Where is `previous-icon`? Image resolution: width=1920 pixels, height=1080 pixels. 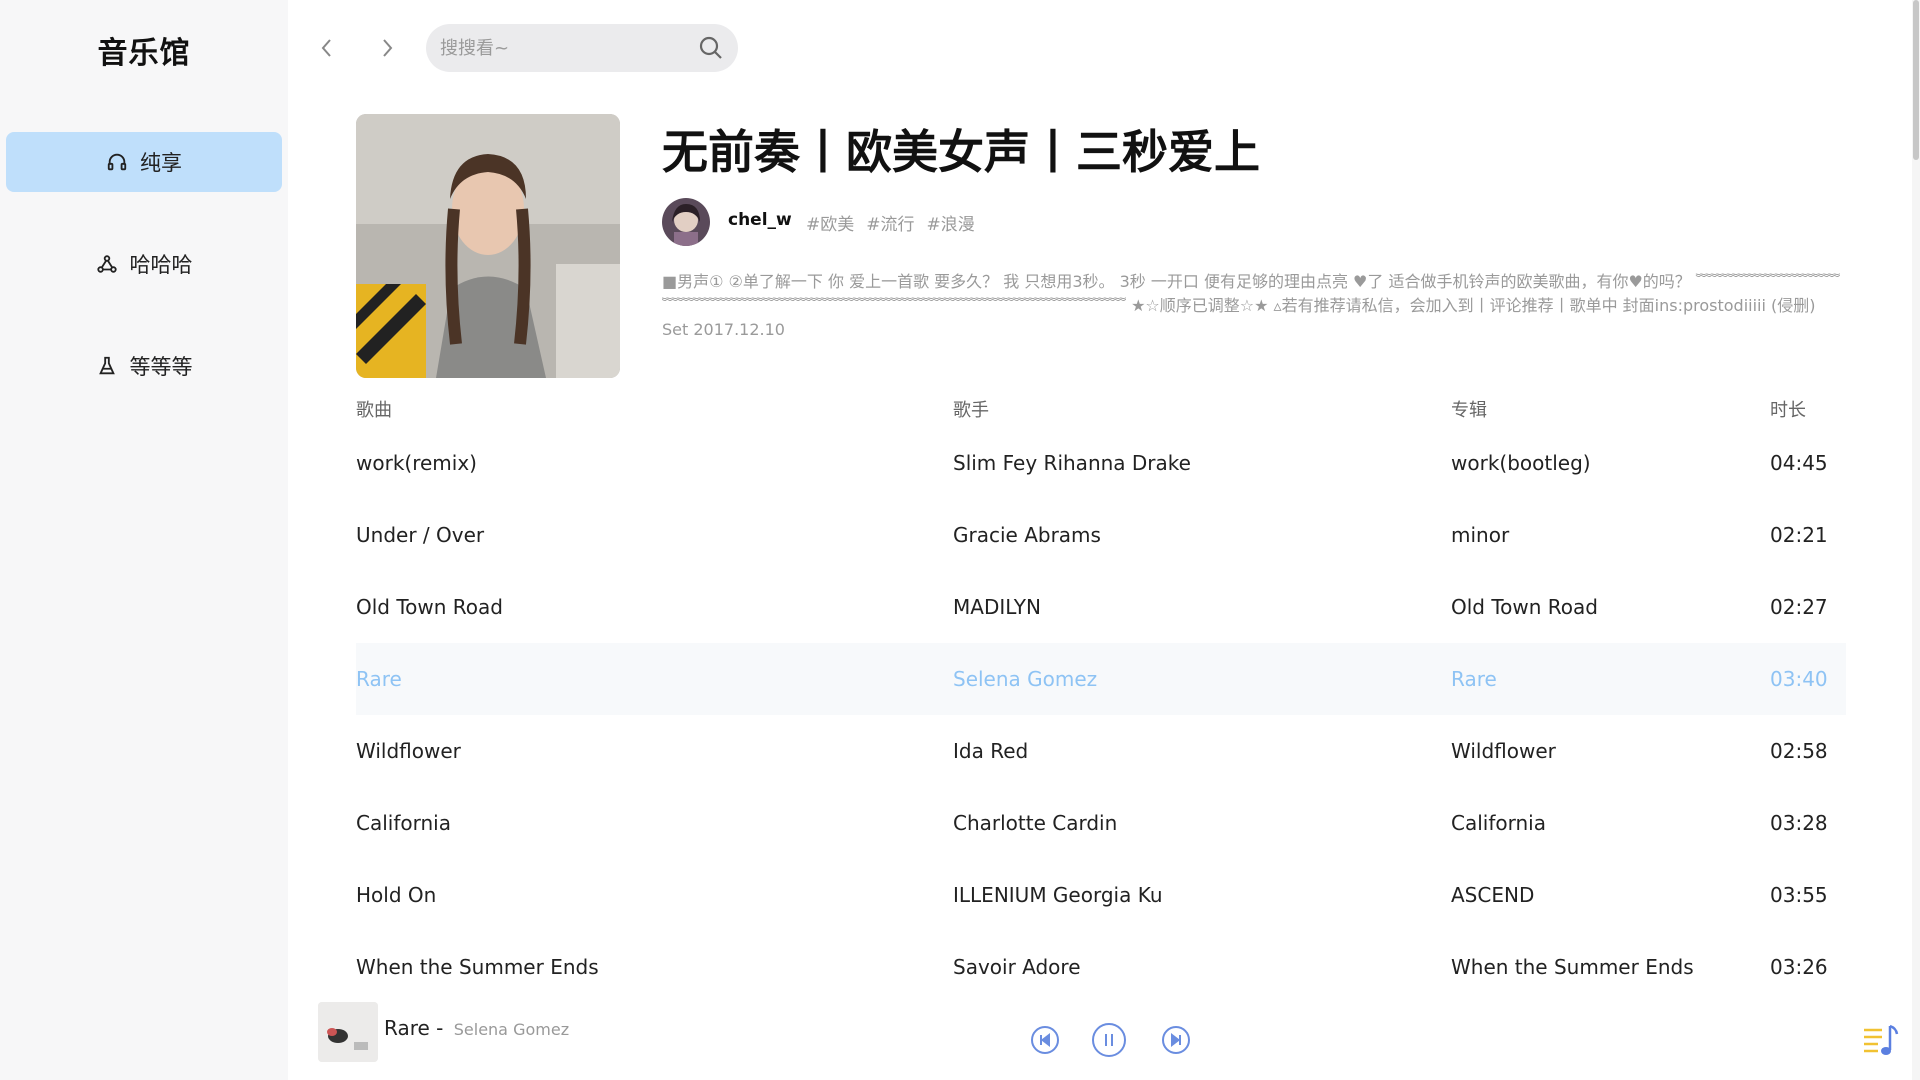
previous-icon is located at coordinates (1045, 1040).